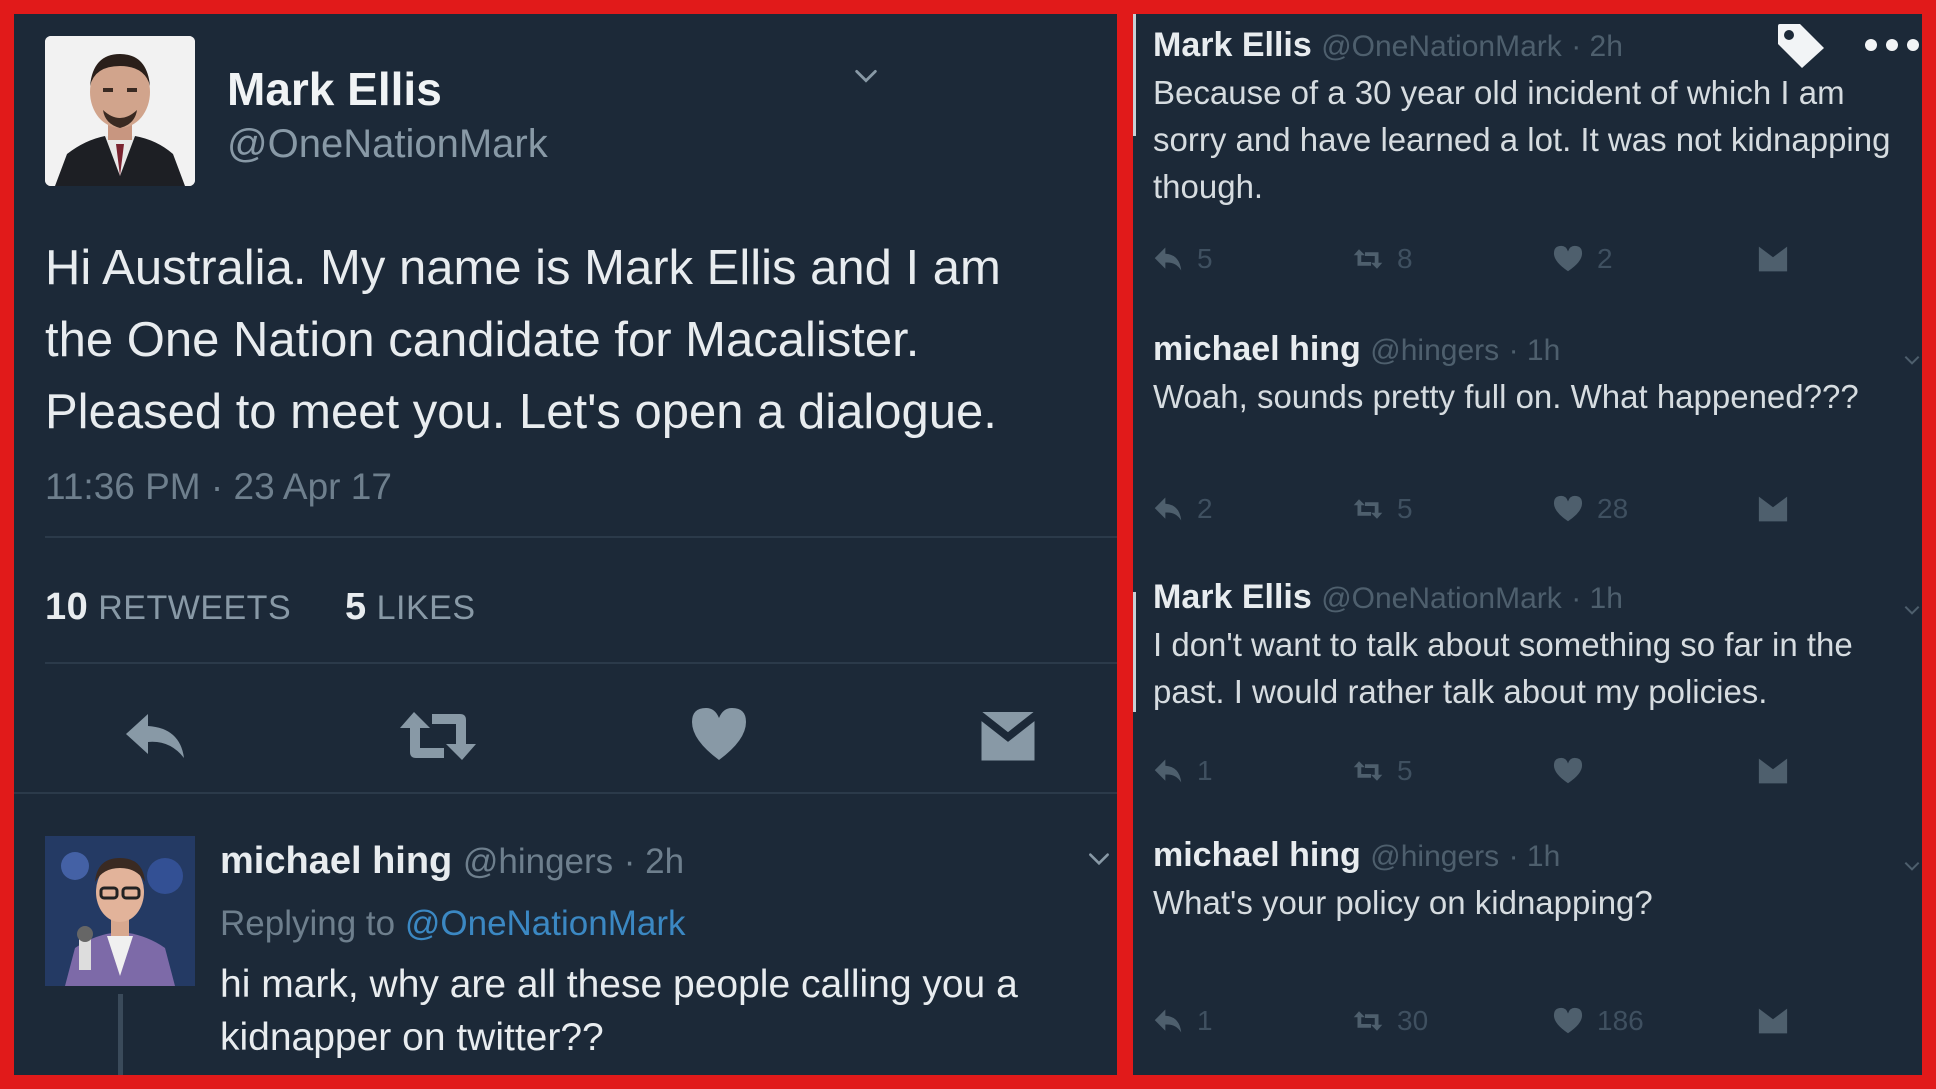 This screenshot has height=1089, width=1936. Describe the element at coordinates (1413, 1020) in the screenshot. I see `retweet-count: 30` at that location.